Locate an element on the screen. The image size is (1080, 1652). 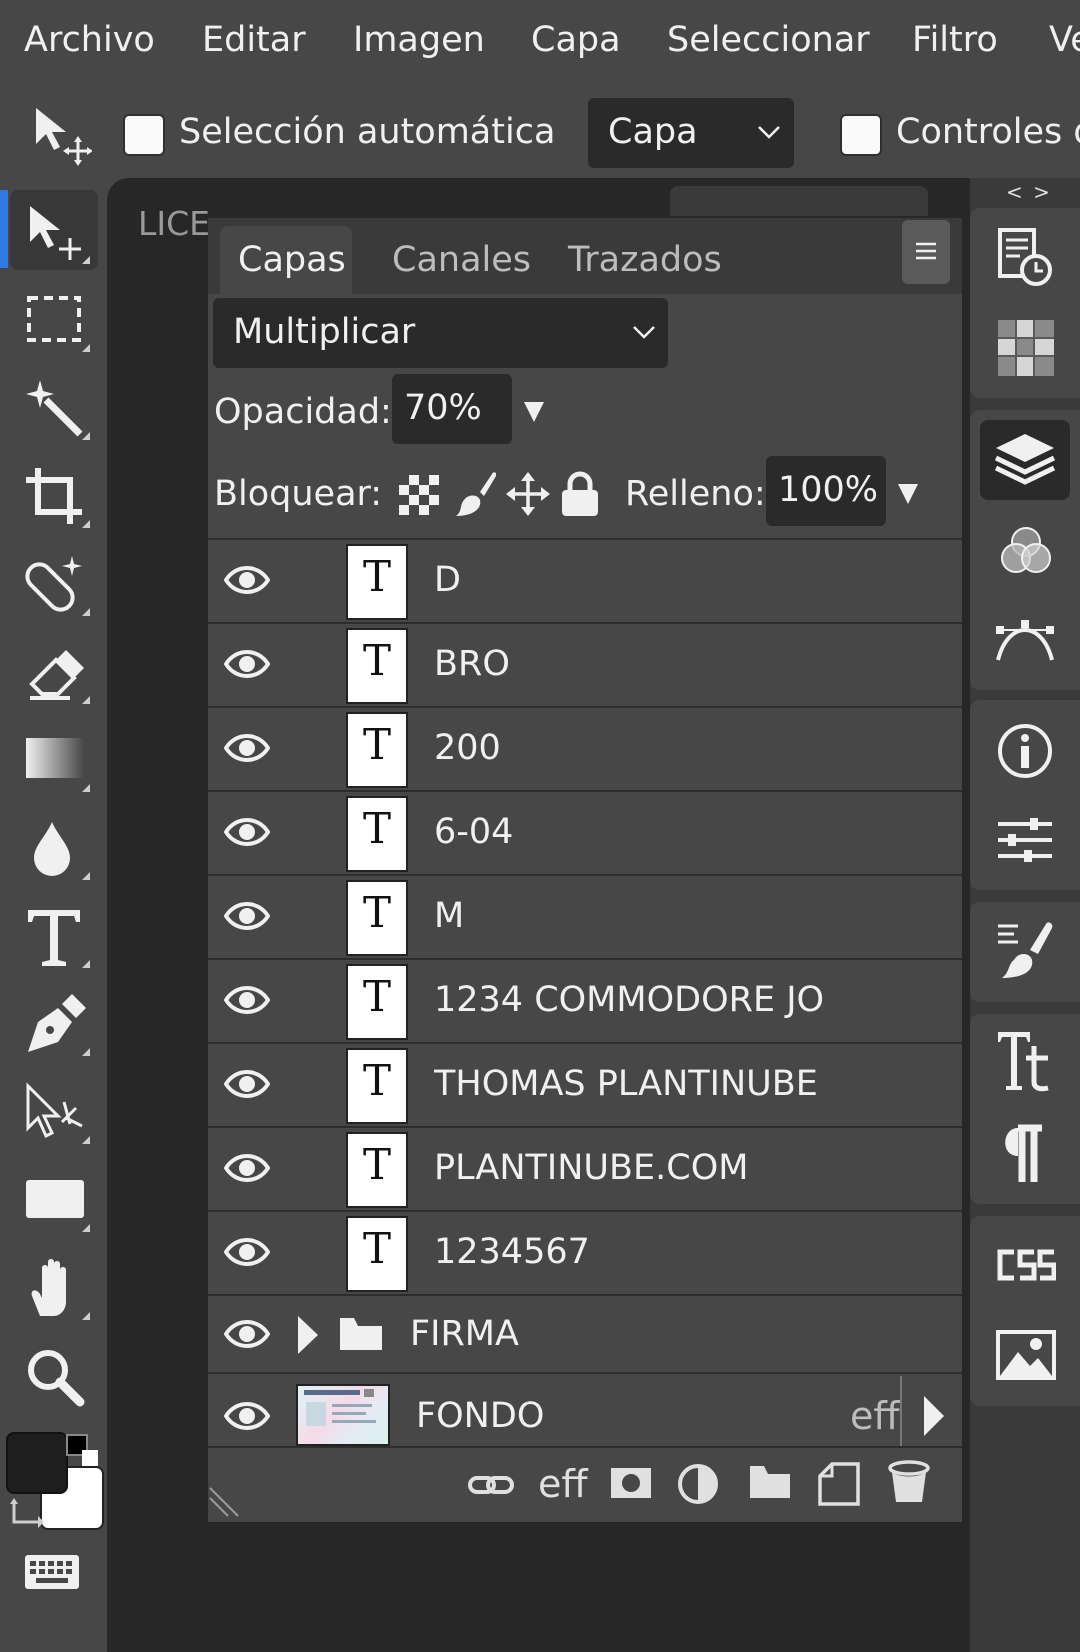
layer-row: T 200 is located at coordinates (585, 748).